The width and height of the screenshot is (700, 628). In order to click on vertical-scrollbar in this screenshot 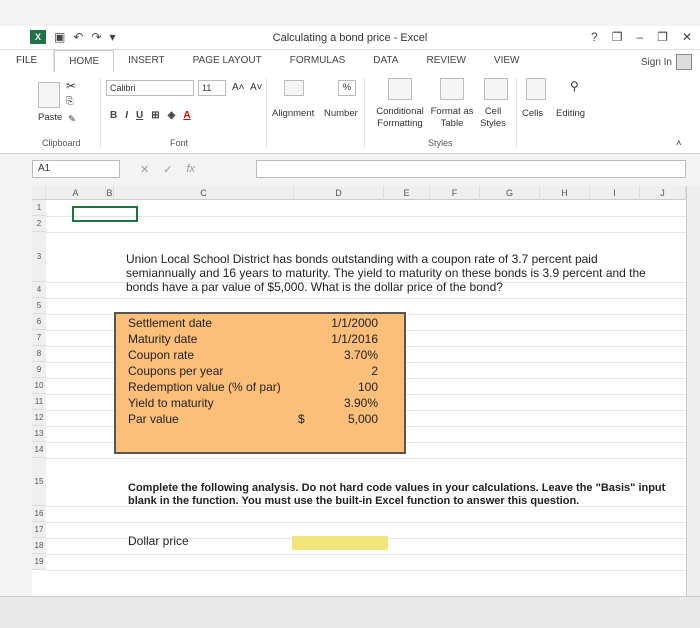, I will do `click(693, 391)`.